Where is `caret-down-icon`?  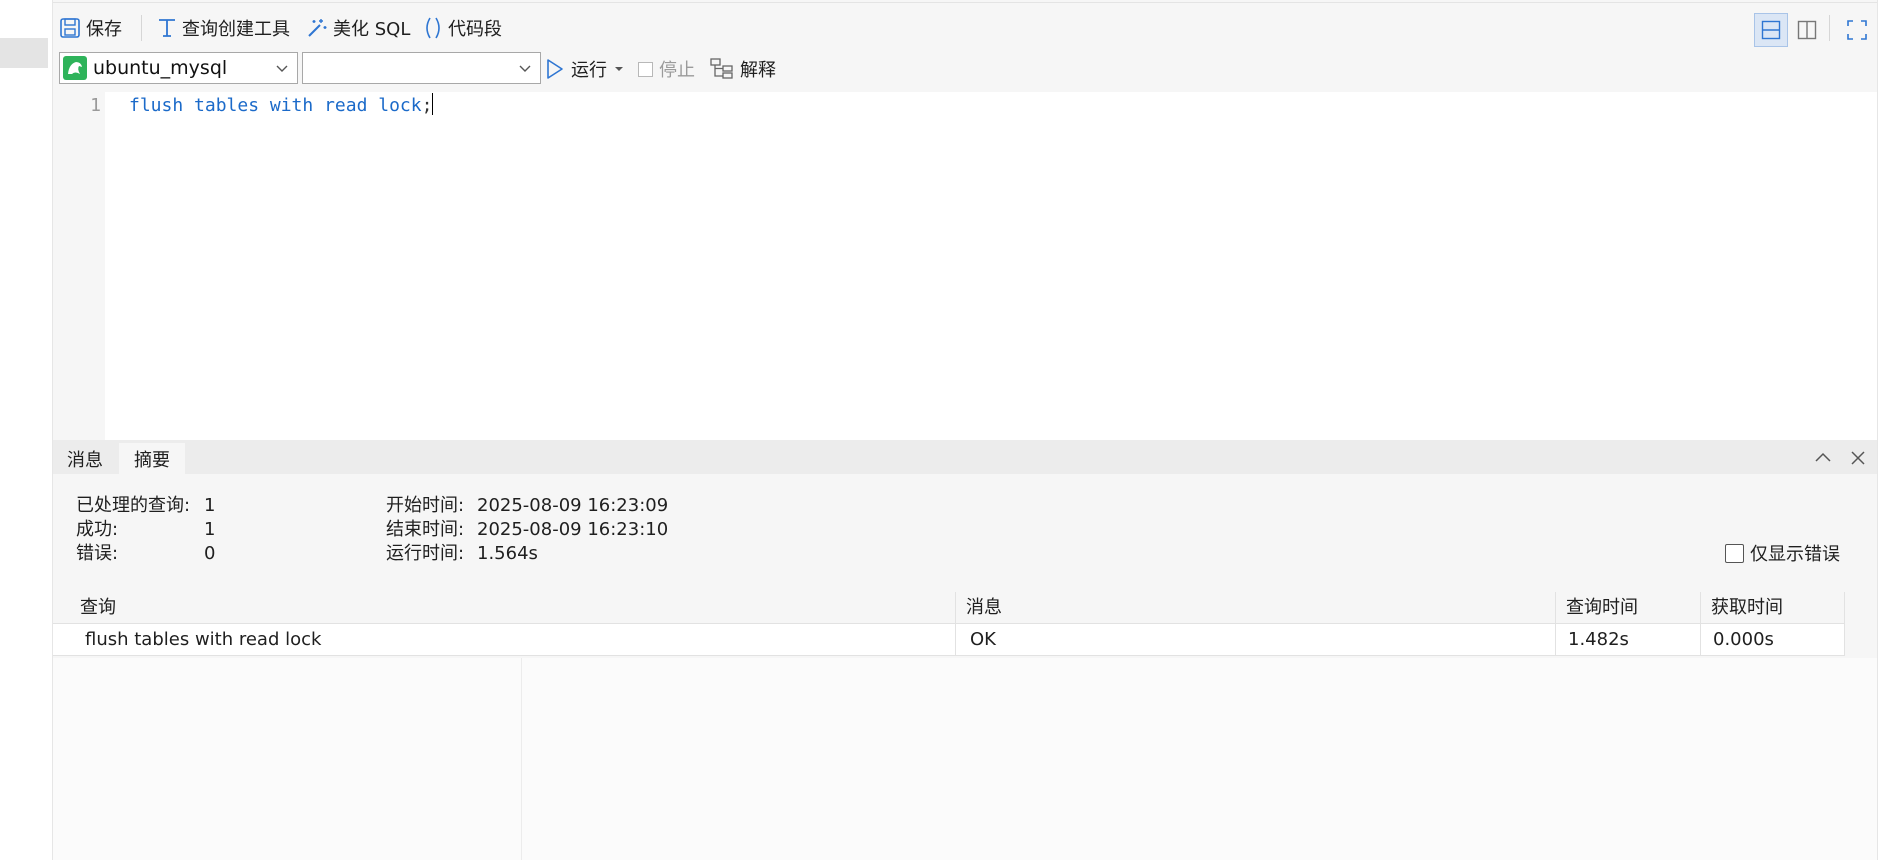
caret-down-icon is located at coordinates (619, 69).